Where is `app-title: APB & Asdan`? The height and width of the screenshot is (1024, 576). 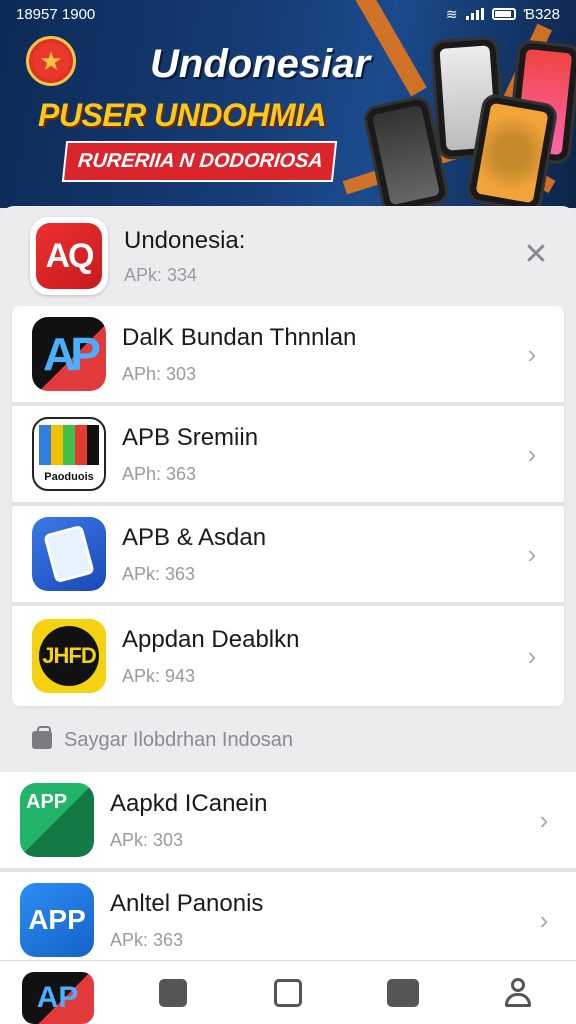 app-title: APB & Asdan is located at coordinates (194, 537).